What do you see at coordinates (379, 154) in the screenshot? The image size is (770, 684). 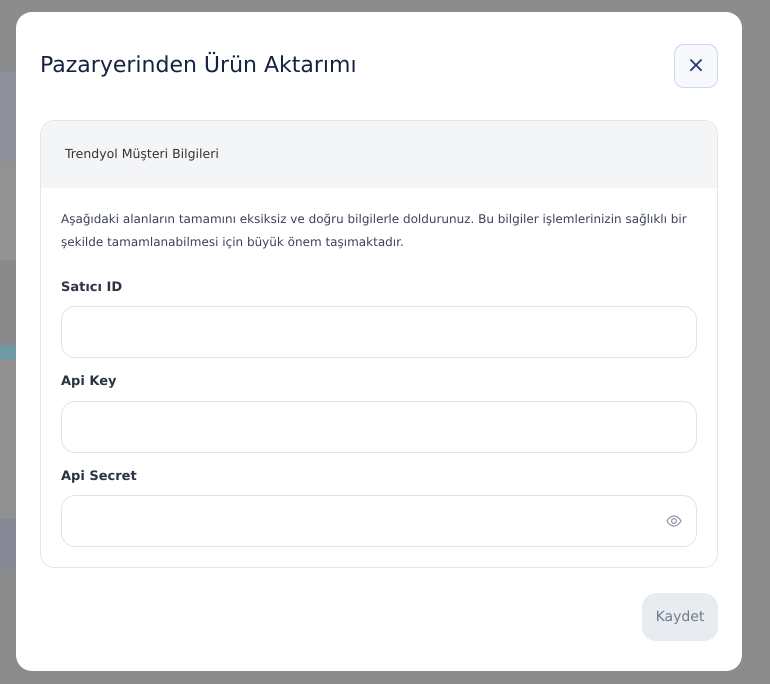 I see `card-header: Trendyol Müşteri Bilgileri` at bounding box center [379, 154].